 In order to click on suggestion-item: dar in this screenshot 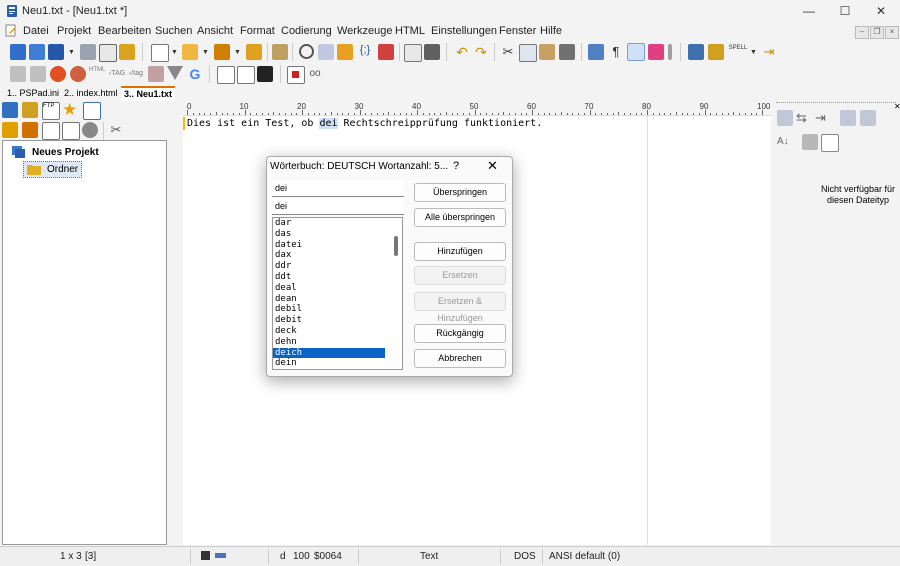, I will do `click(329, 223)`.